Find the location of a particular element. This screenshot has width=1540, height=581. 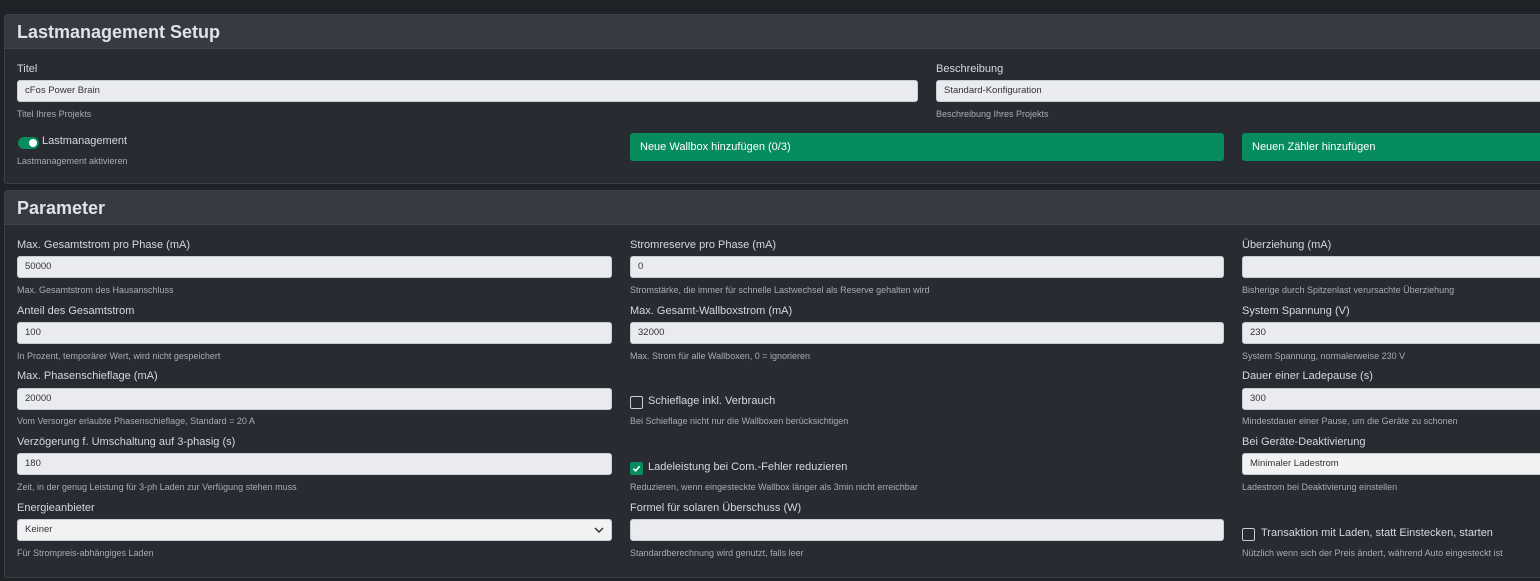

deaktivierung-select: Minimaler Ladestrom is located at coordinates (1391, 464).